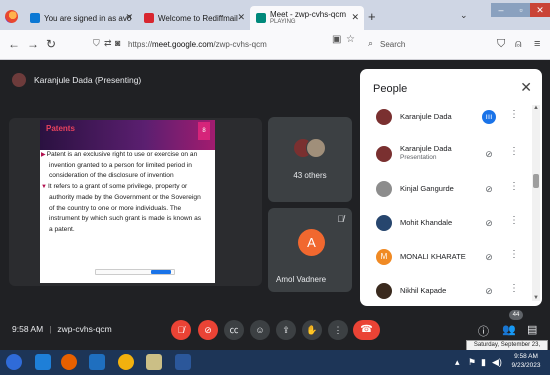 The width and height of the screenshot is (550, 375). Describe the element at coordinates (234, 330) in the screenshot. I see `captions-button: ㏄` at that location.